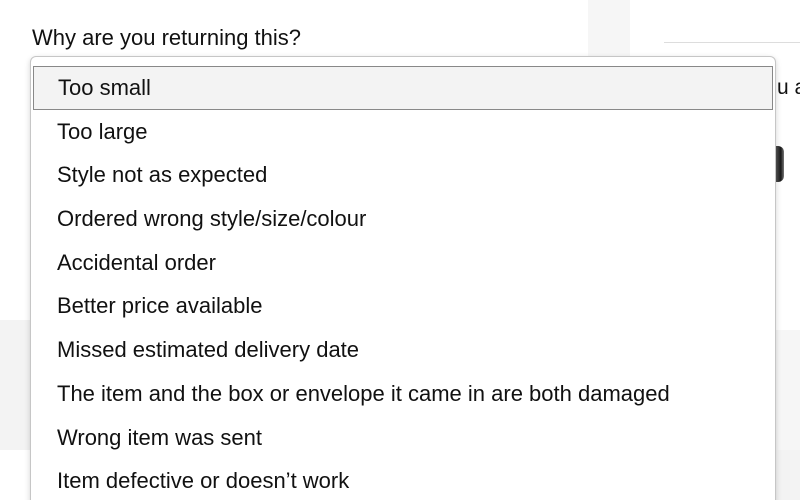 The height and width of the screenshot is (500, 800). What do you see at coordinates (403, 306) in the screenshot?
I see `return-reason-option: Better price available` at bounding box center [403, 306].